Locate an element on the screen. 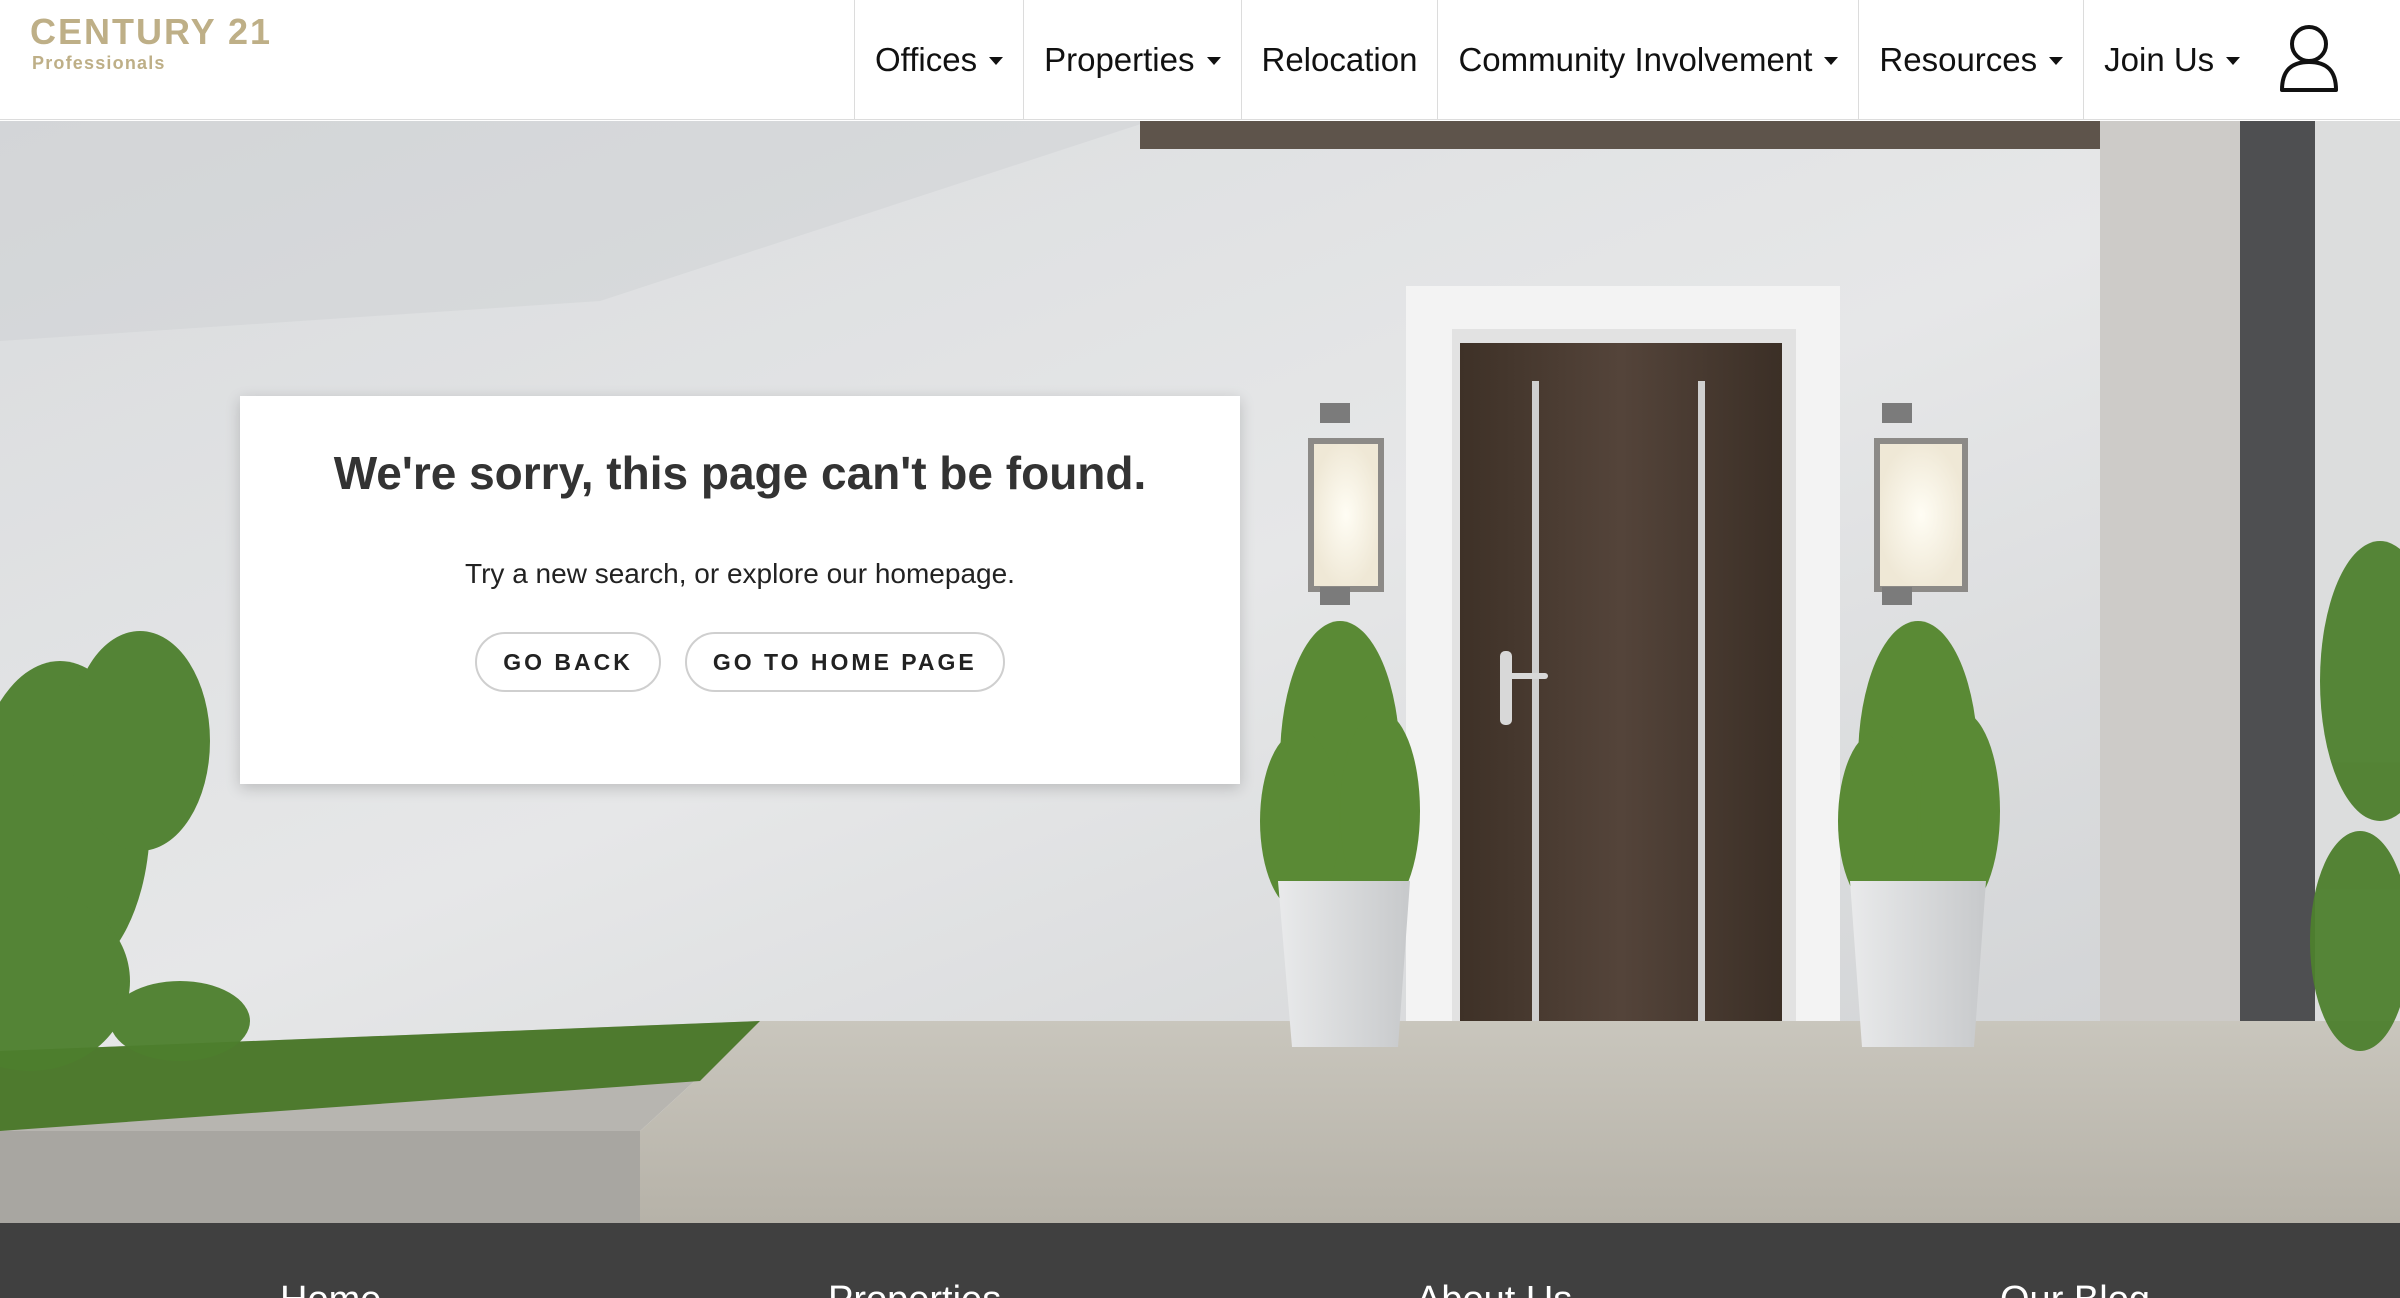 This screenshot has width=2400, height=1298. nav-item-resources: Resources is located at coordinates (1970, 60).